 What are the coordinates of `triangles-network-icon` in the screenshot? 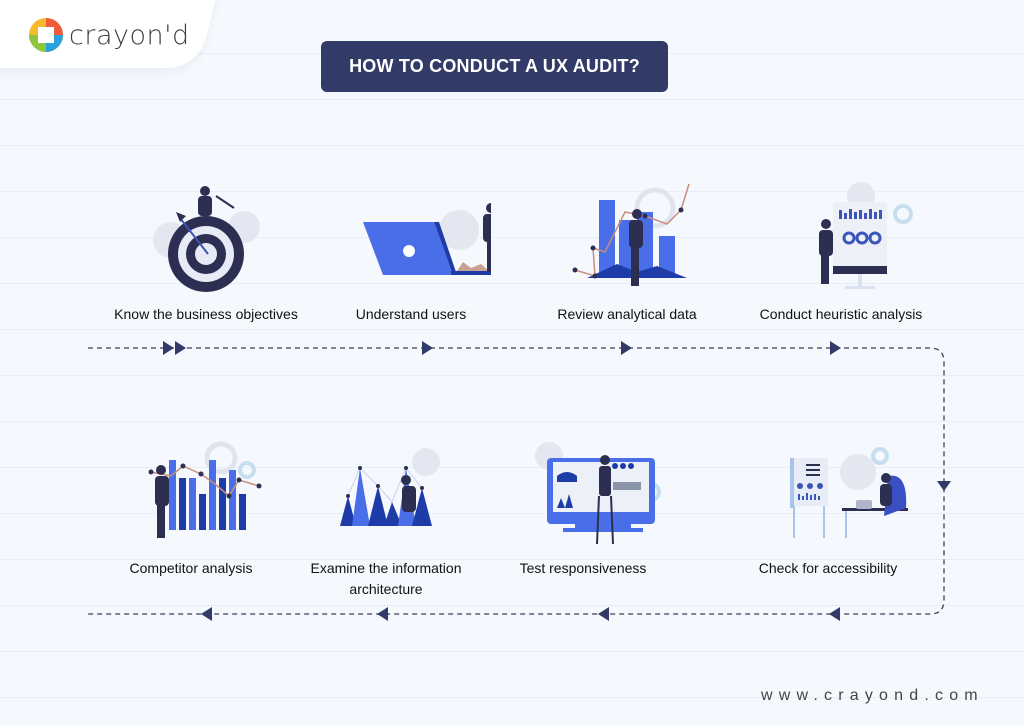 It's located at (386, 491).